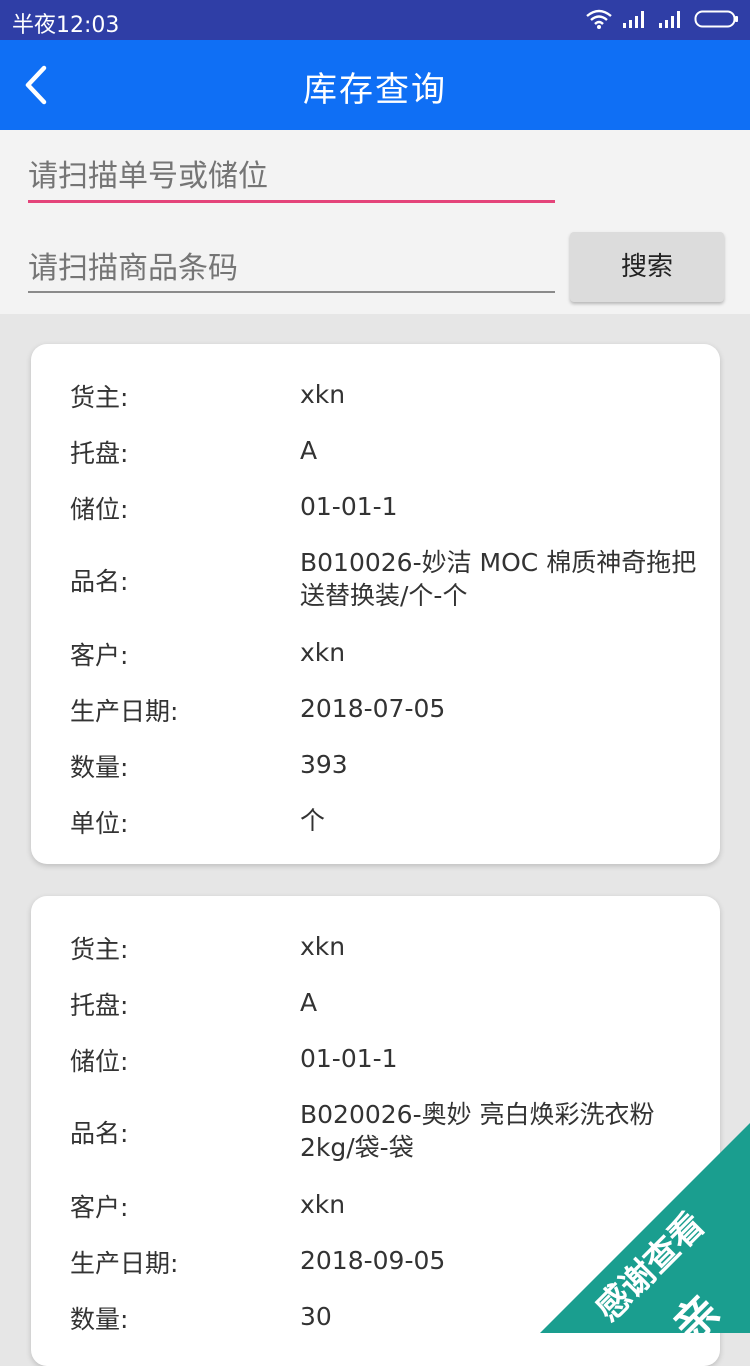 The width and height of the screenshot is (750, 1366). I want to click on search-button: 搜索, so click(647, 267).